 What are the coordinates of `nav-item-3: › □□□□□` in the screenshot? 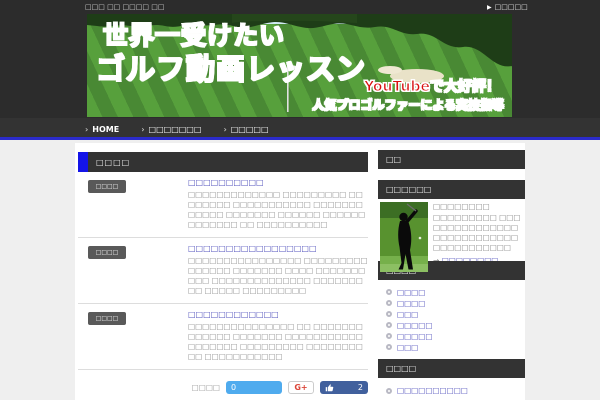 It's located at (245, 129).